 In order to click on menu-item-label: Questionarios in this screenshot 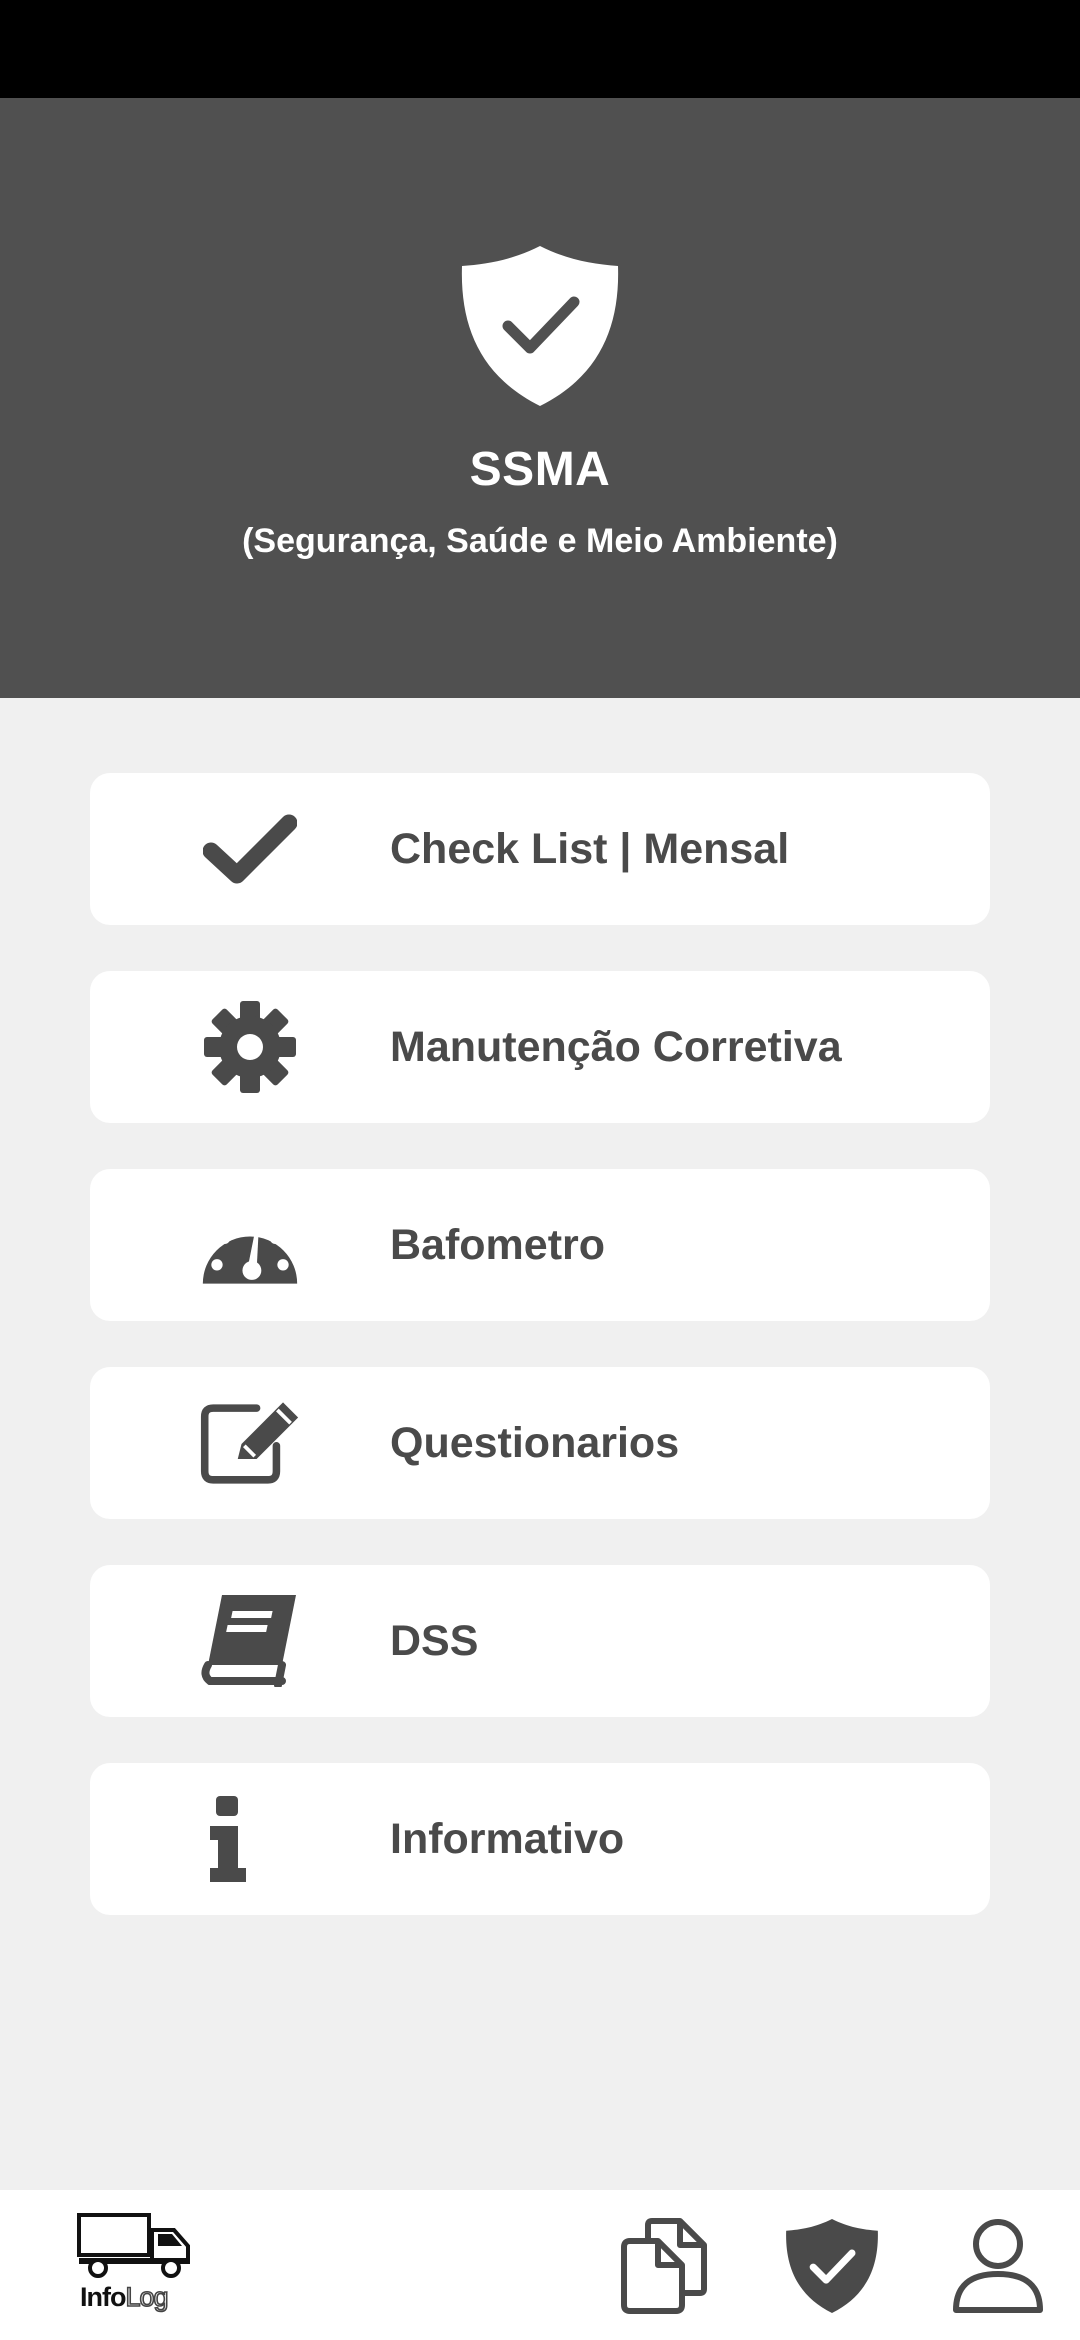, I will do `click(535, 1442)`.